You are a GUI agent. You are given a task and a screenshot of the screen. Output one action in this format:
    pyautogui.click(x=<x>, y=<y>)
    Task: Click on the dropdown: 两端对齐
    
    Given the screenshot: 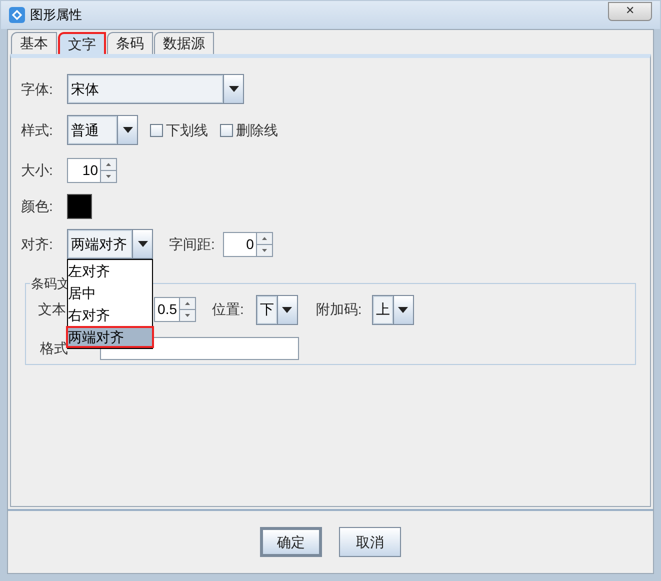 What is the action you would take?
    pyautogui.click(x=110, y=244)
    